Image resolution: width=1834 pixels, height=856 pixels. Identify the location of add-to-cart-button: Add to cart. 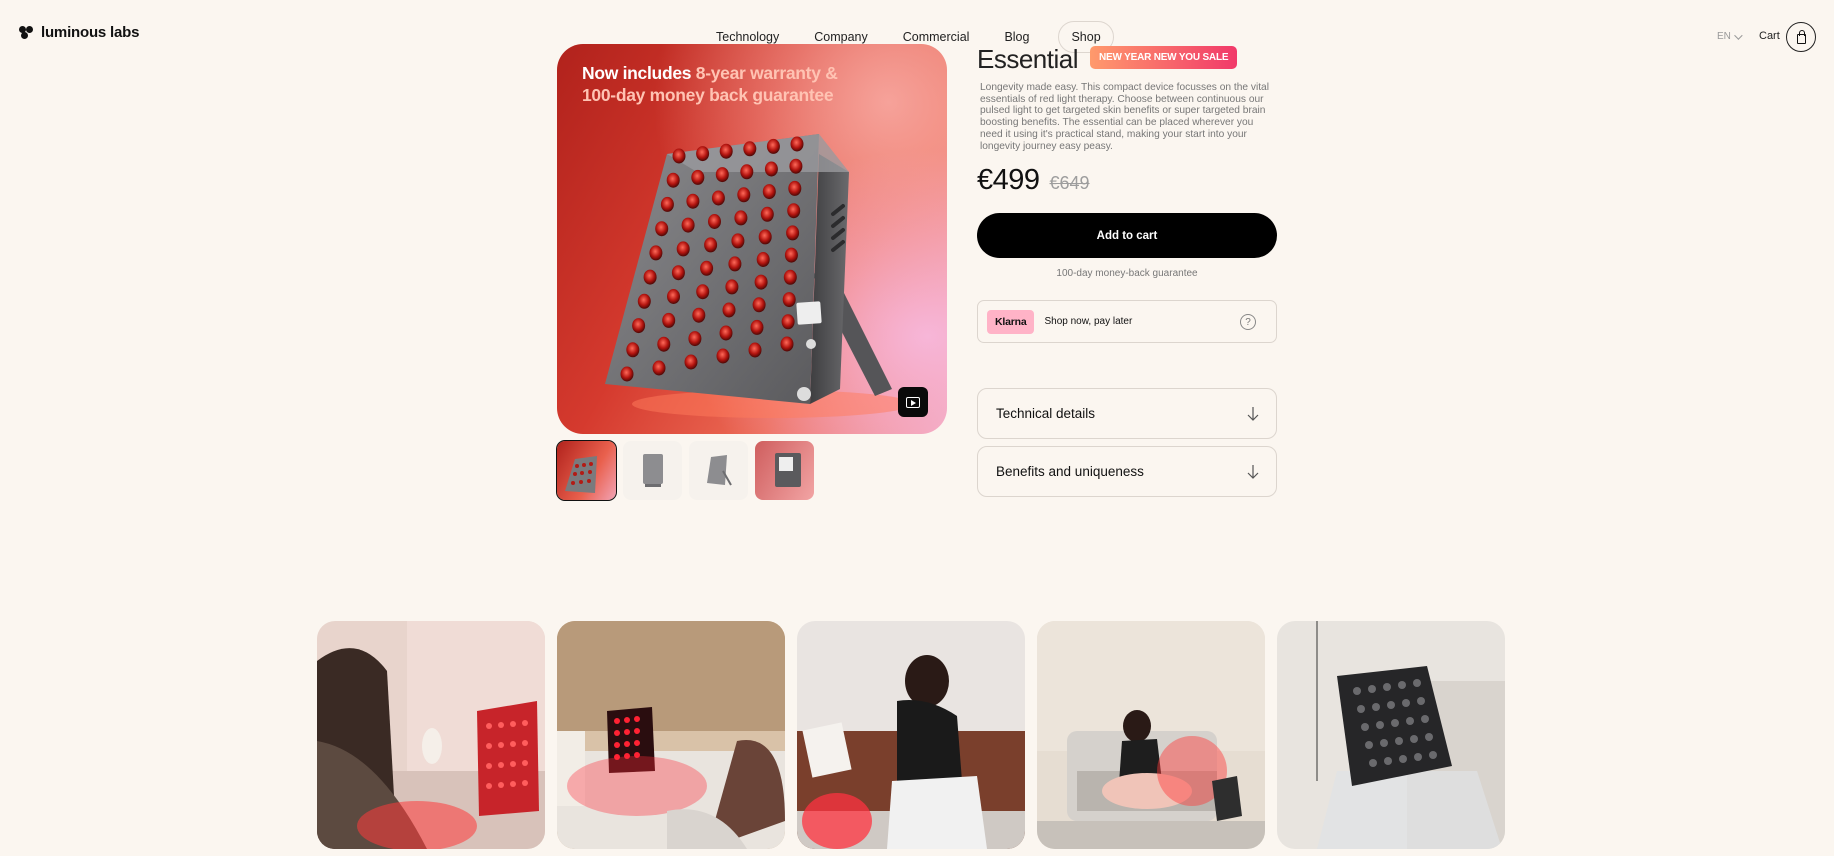
(1127, 235).